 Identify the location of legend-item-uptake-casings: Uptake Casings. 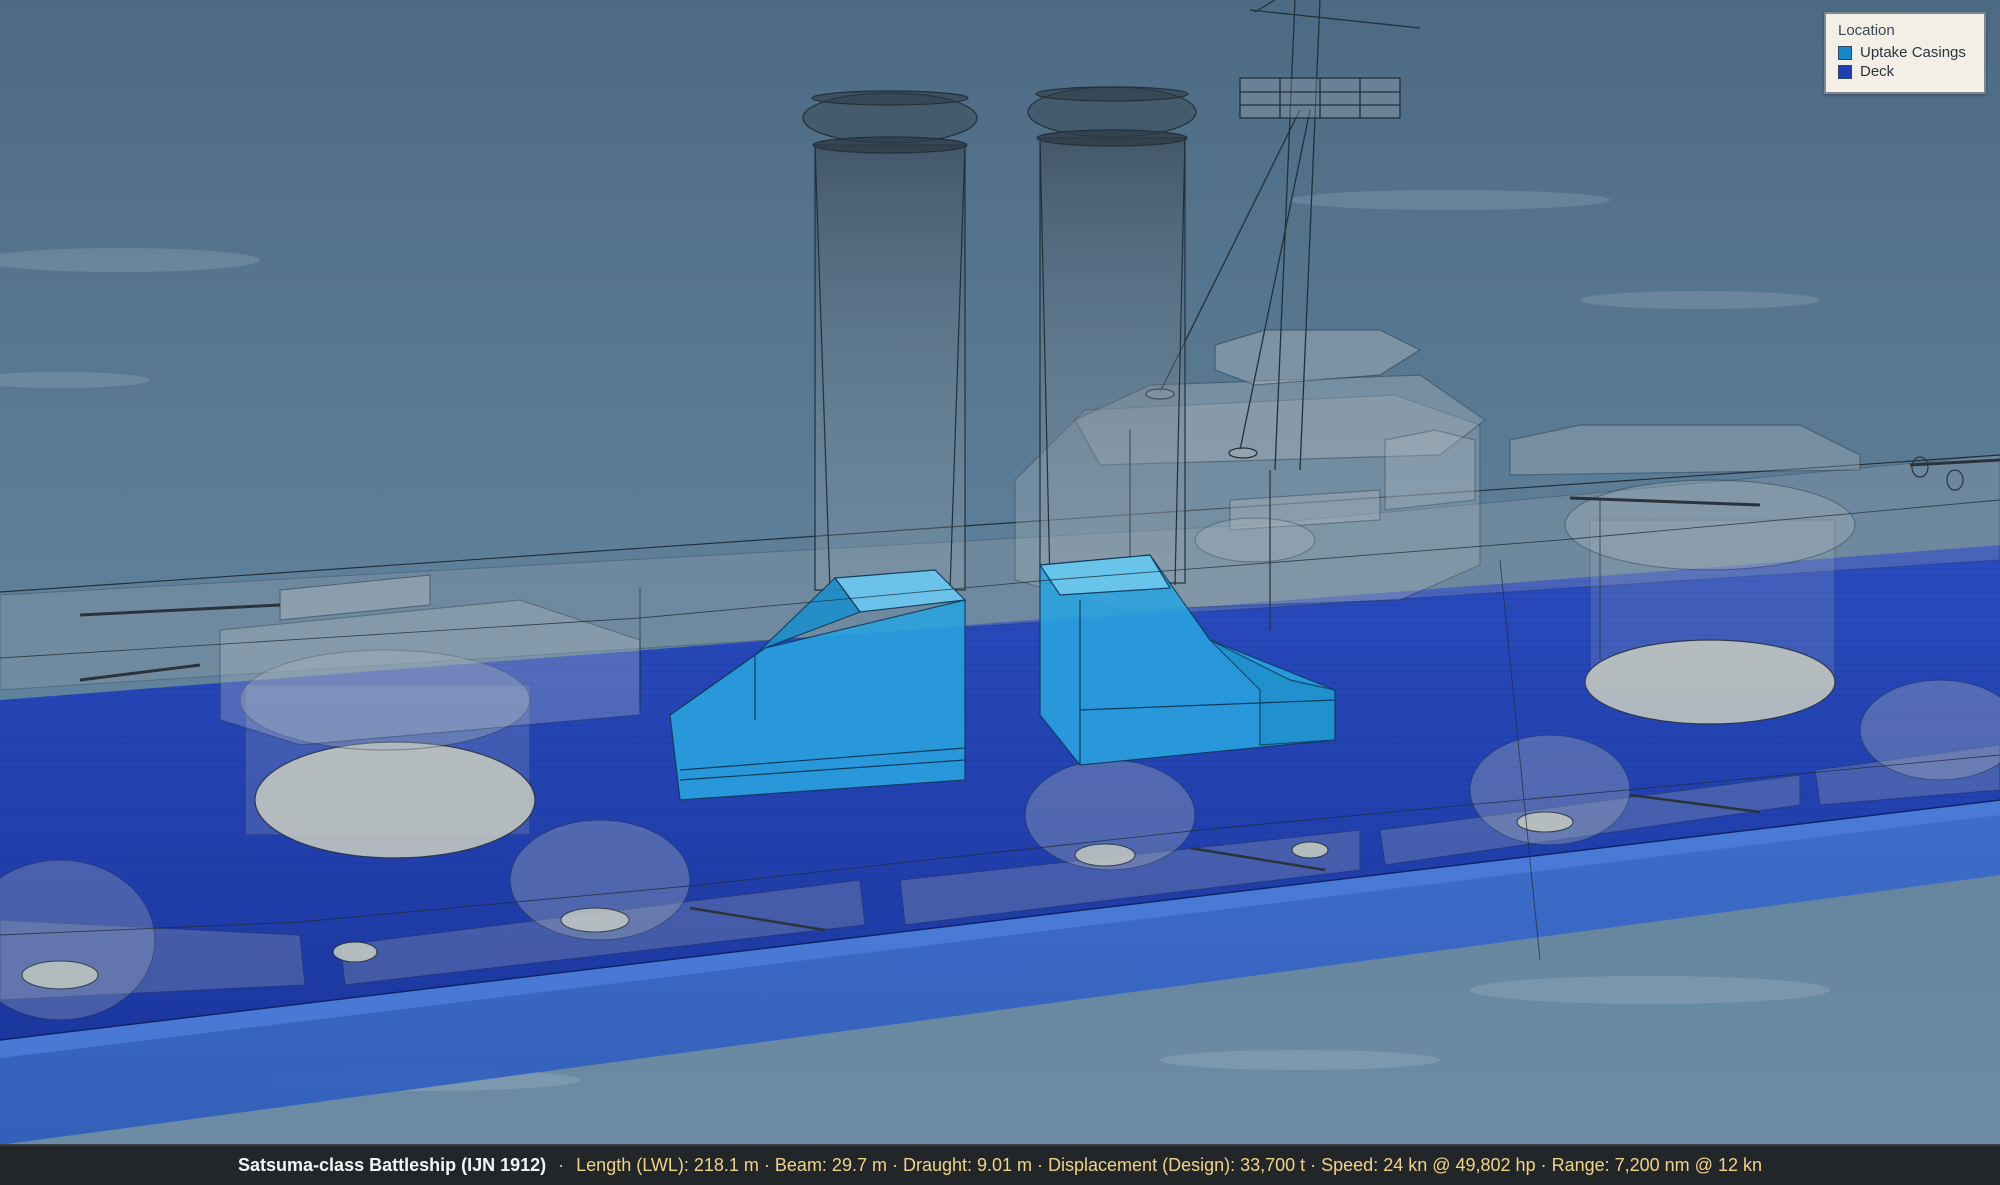
(1905, 52).